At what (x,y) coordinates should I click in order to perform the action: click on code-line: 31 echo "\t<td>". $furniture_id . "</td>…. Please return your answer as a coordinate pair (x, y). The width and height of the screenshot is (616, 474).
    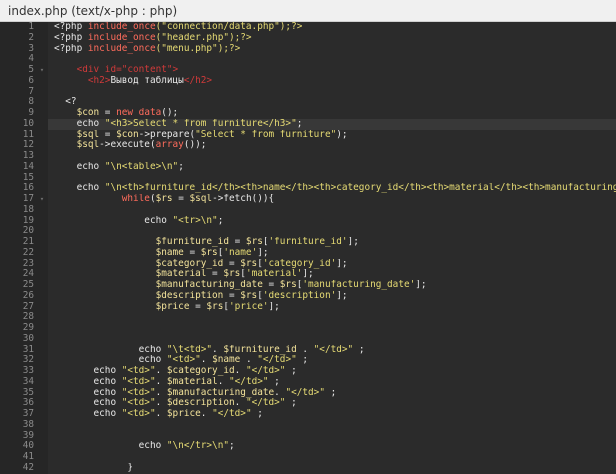
    Looking at the image, I should click on (308, 350).